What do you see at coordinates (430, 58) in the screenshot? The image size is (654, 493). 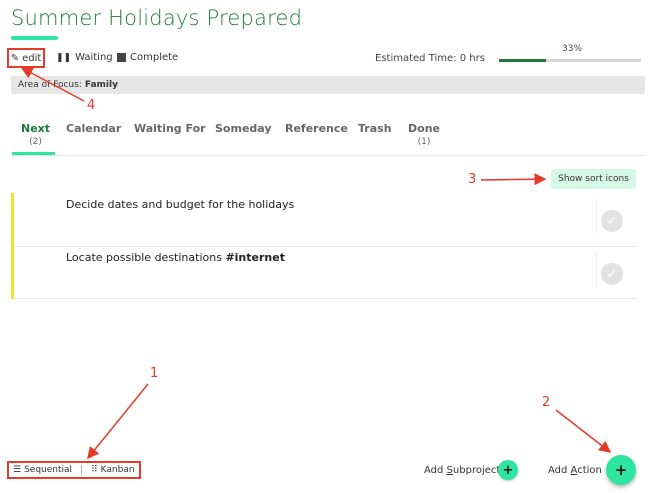 I see `estimated-time: Estimated Time: 0 hrs` at bounding box center [430, 58].